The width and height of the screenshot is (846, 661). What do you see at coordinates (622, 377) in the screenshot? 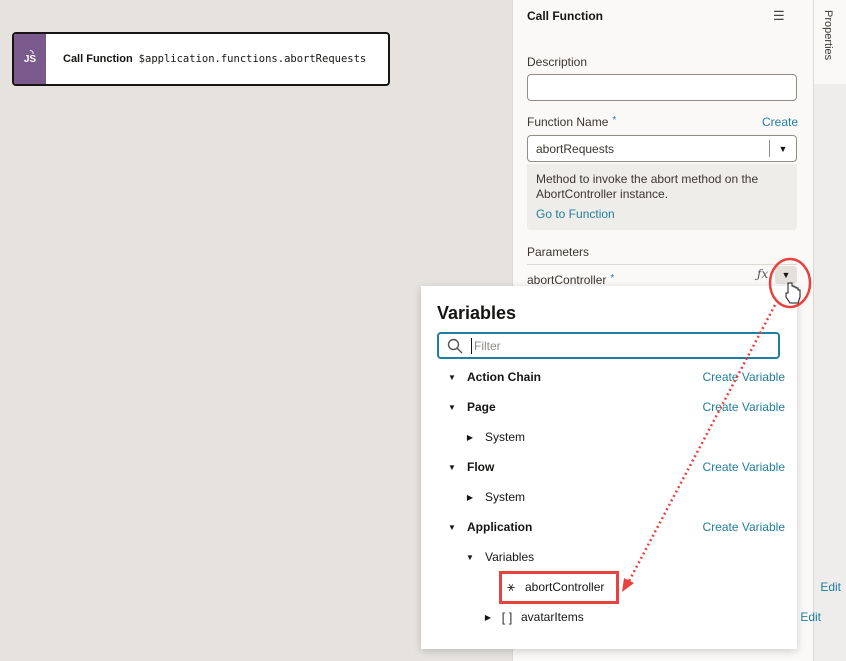
I see `tree-section-action-chain: ▼ Action Chain Create Variable` at bounding box center [622, 377].